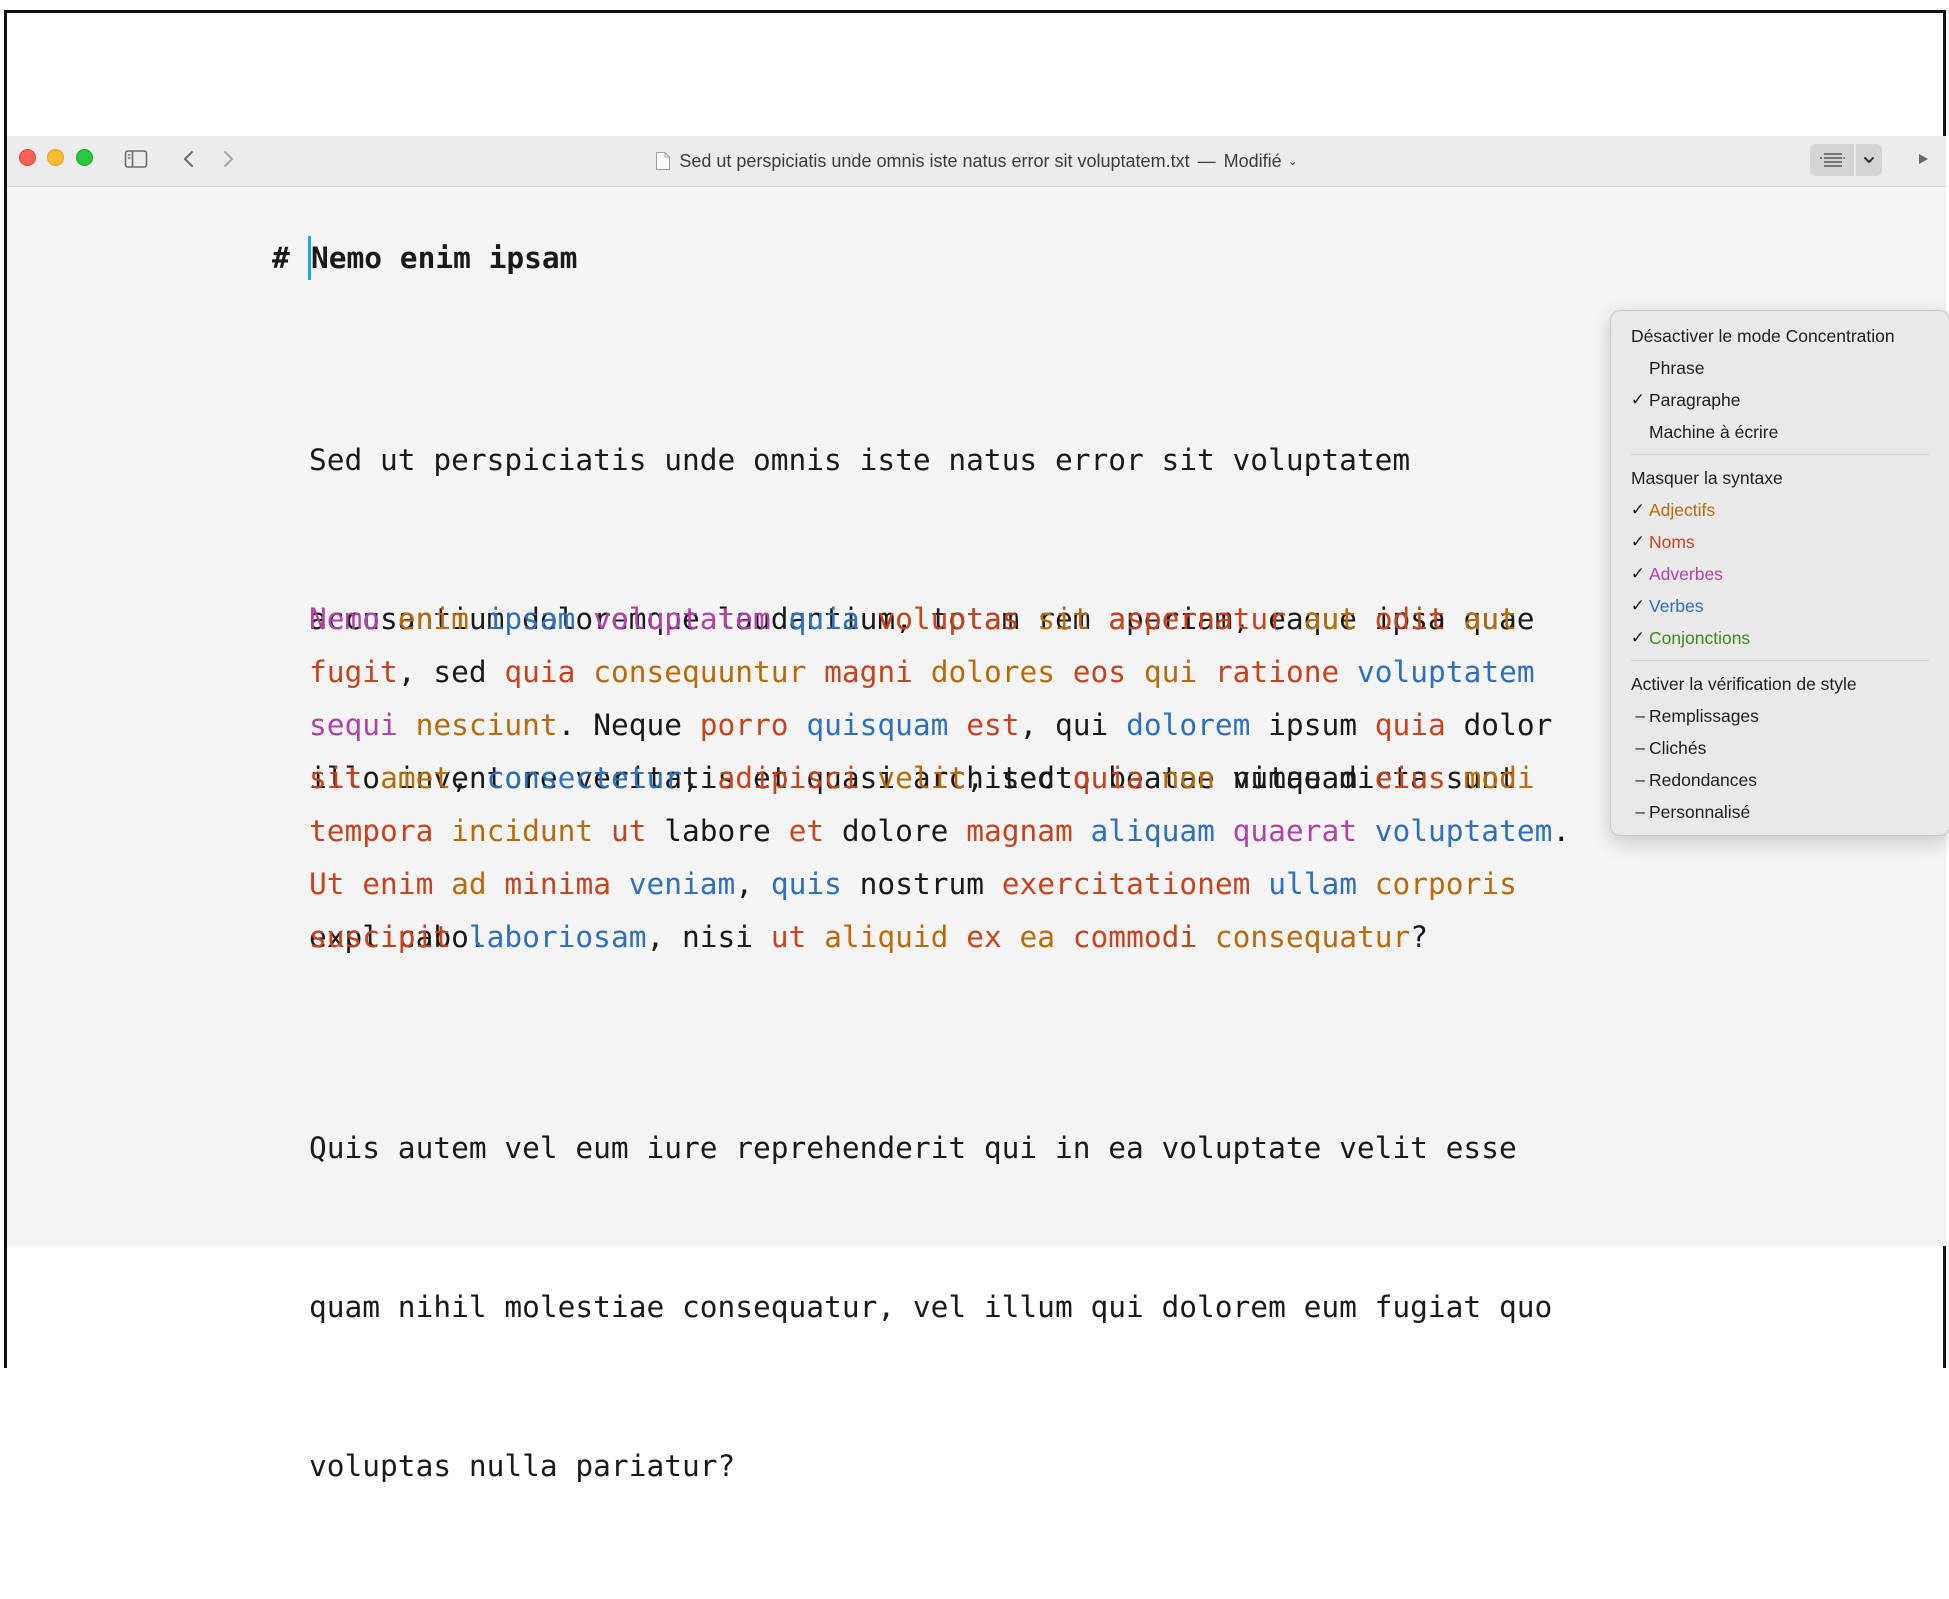 The image size is (1949, 1599). Describe the element at coordinates (1252, 160) in the screenshot. I see `document-status: Modifié` at that location.